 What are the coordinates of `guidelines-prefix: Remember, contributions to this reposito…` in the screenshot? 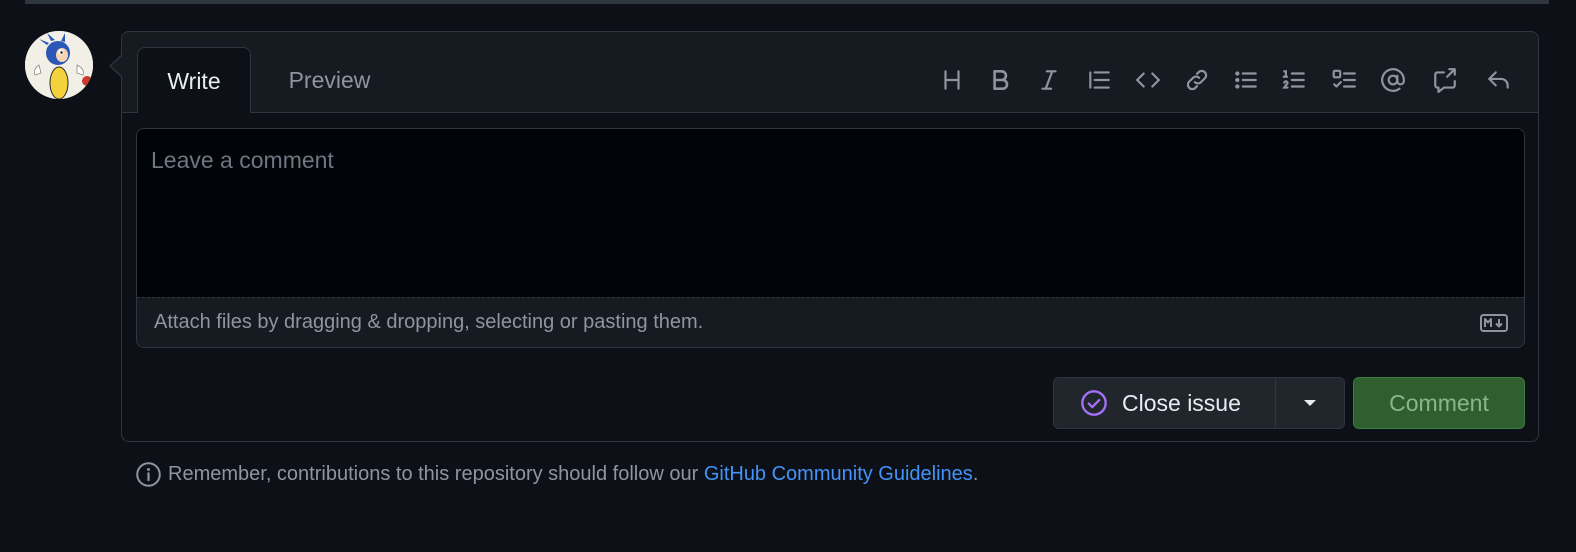 It's located at (436, 473).